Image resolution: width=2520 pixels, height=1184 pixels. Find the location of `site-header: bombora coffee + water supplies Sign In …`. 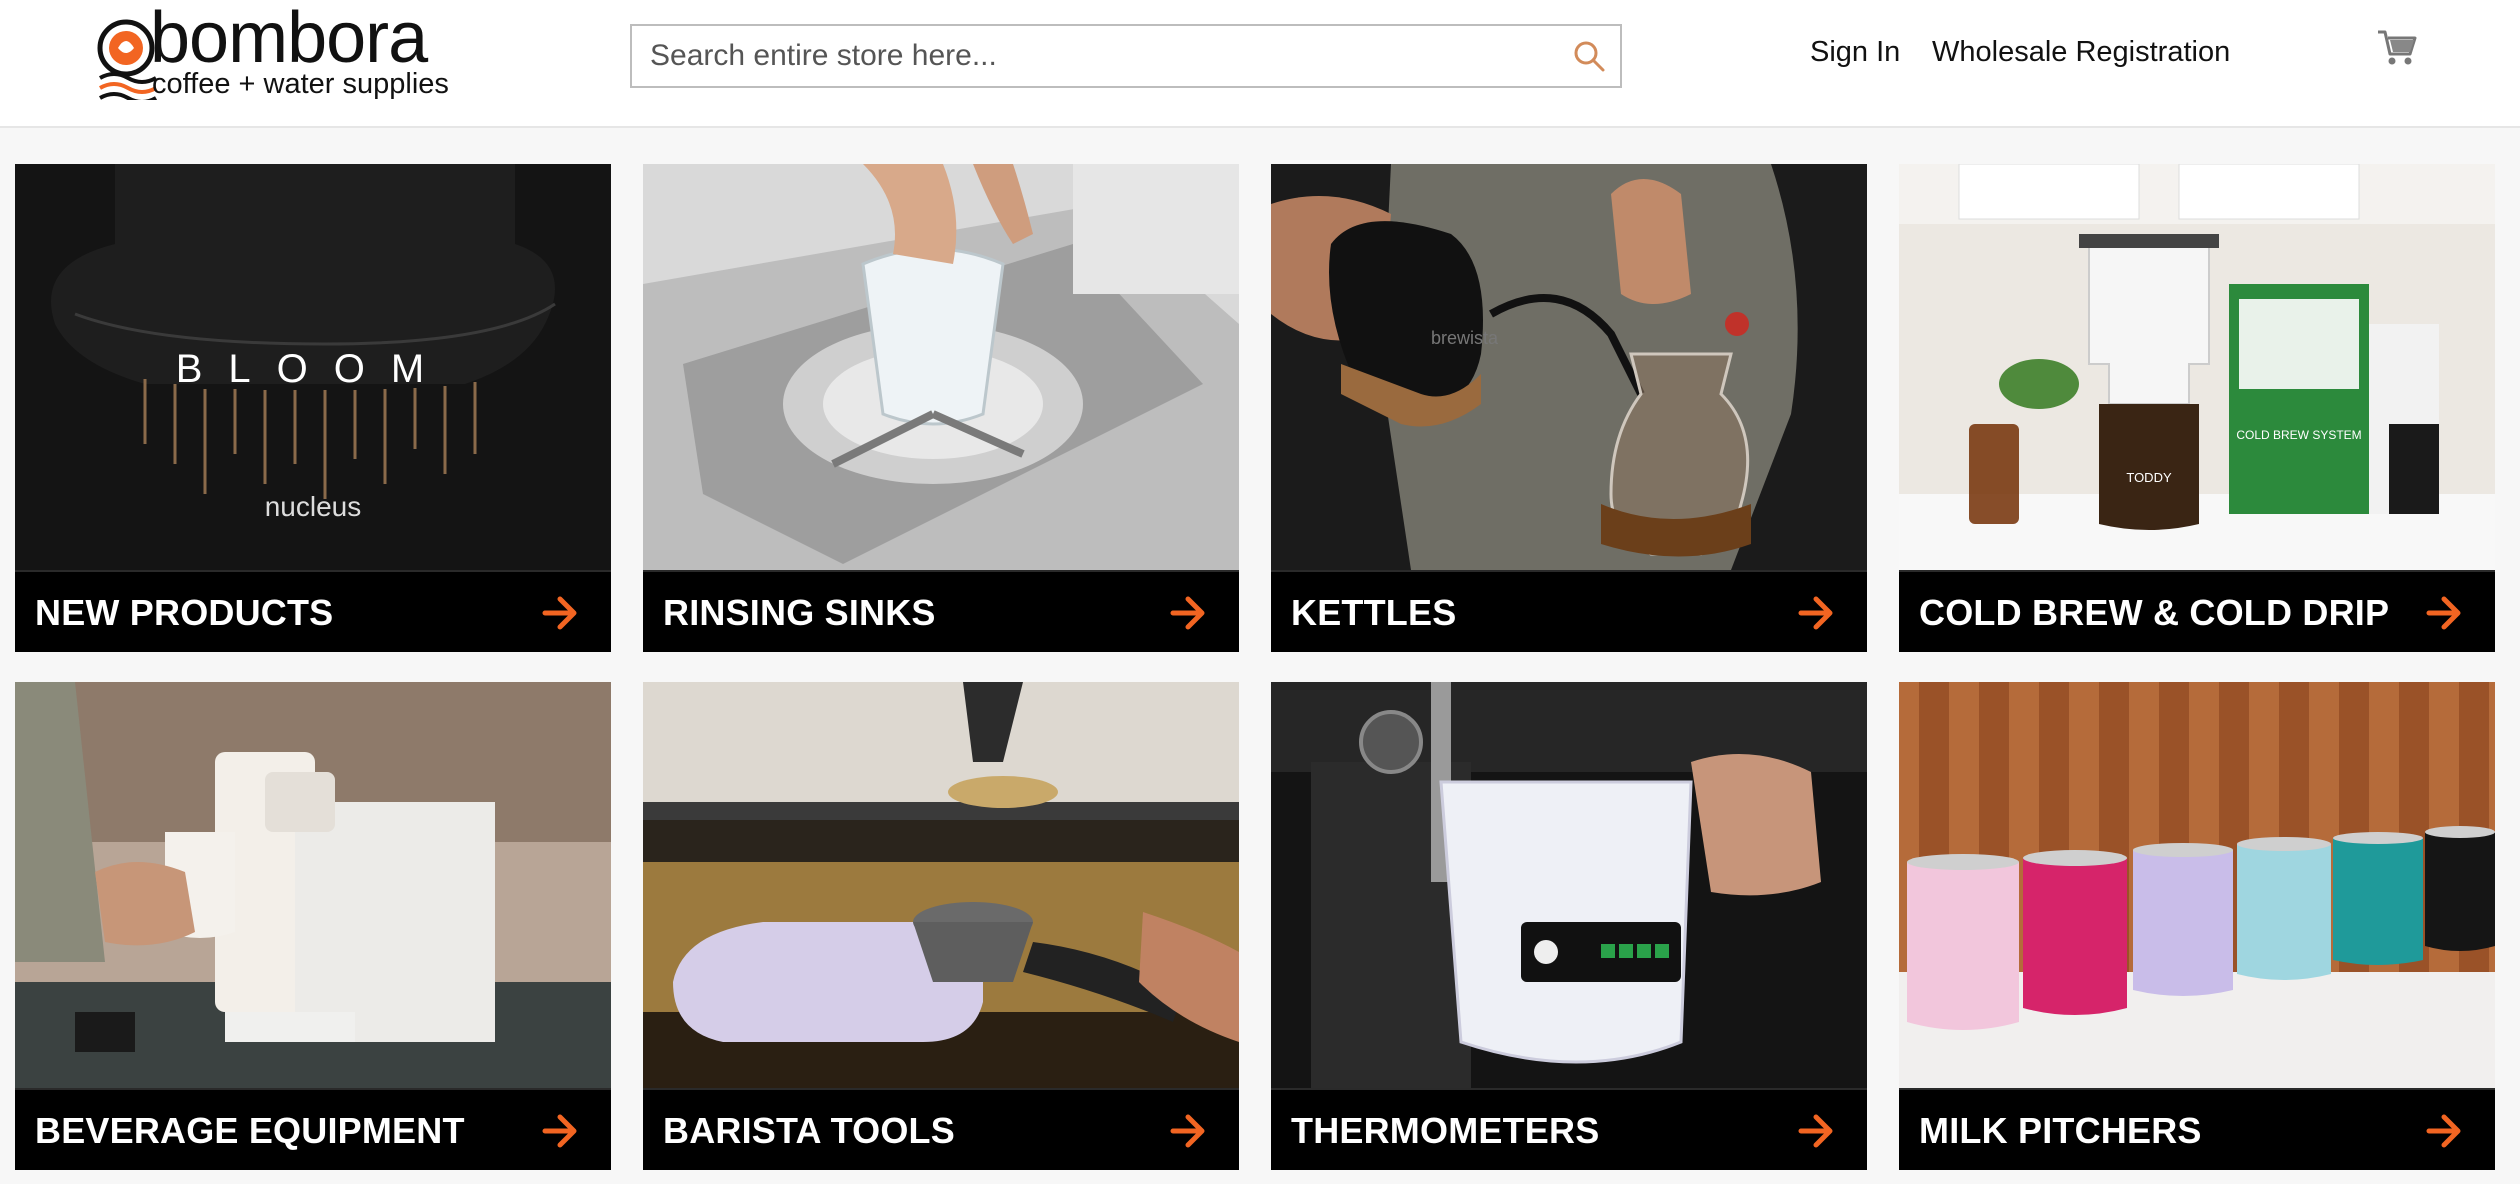

site-header: bombora coffee + water supplies Sign In … is located at coordinates (1260, 64).